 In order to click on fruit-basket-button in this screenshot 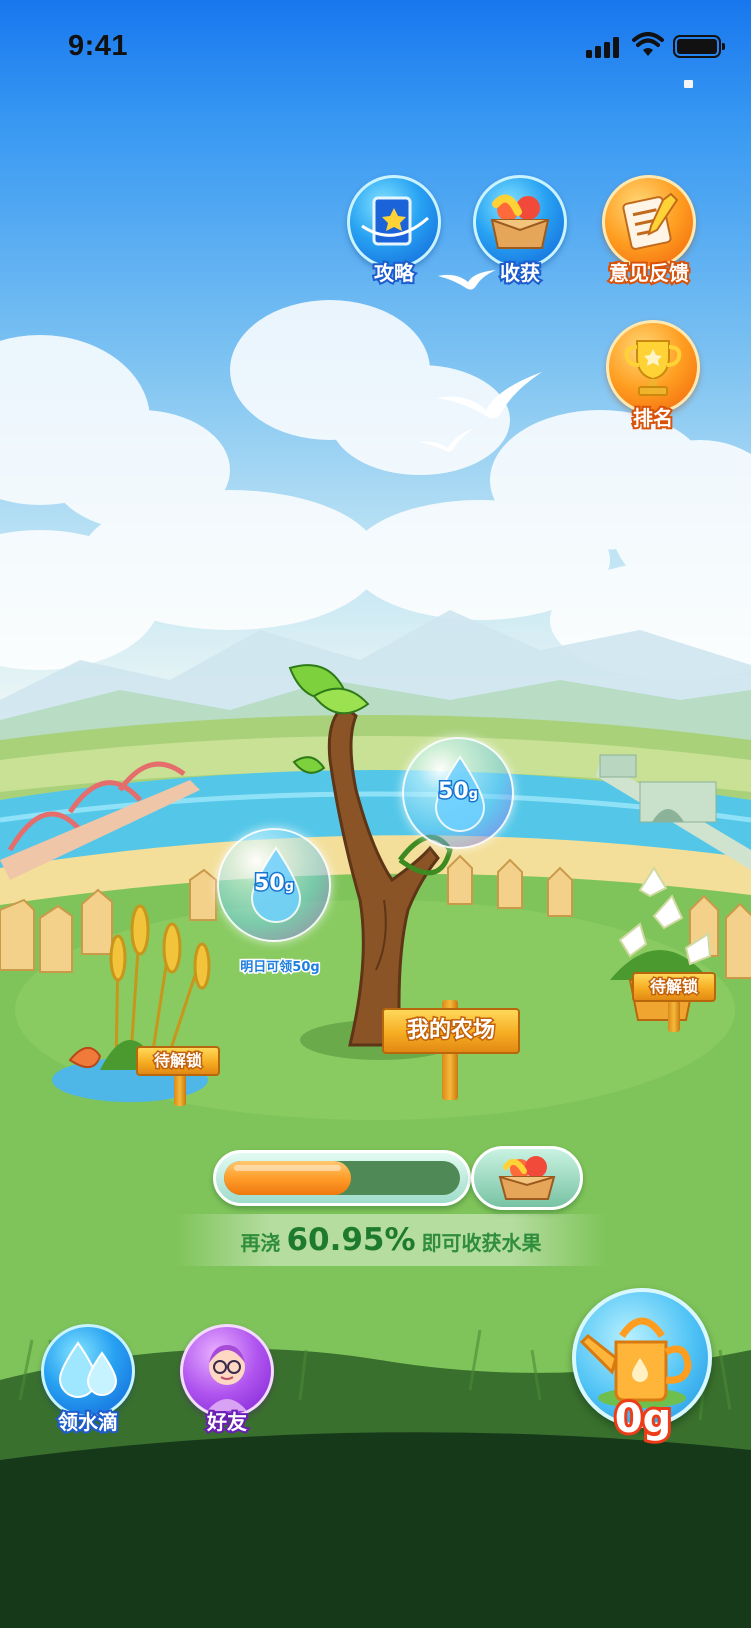, I will do `click(527, 1178)`.